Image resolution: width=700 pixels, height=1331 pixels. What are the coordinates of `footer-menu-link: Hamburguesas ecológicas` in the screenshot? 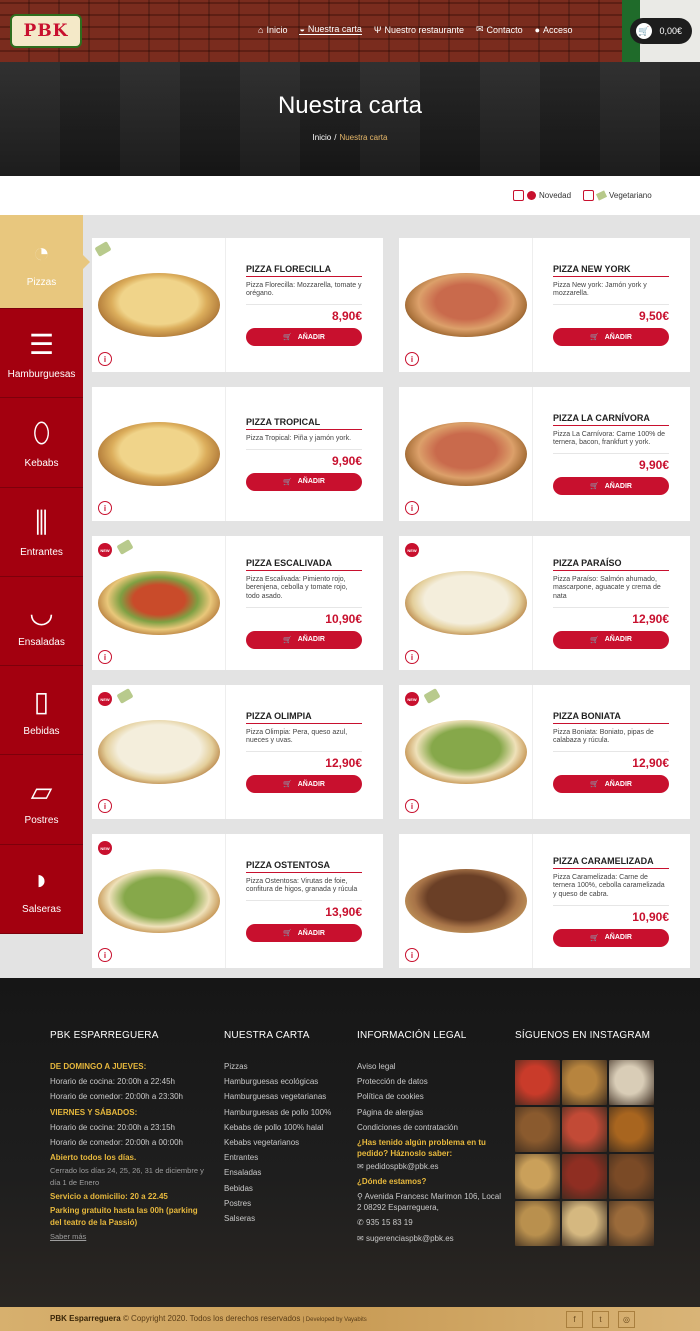 It's located at (286, 1081).